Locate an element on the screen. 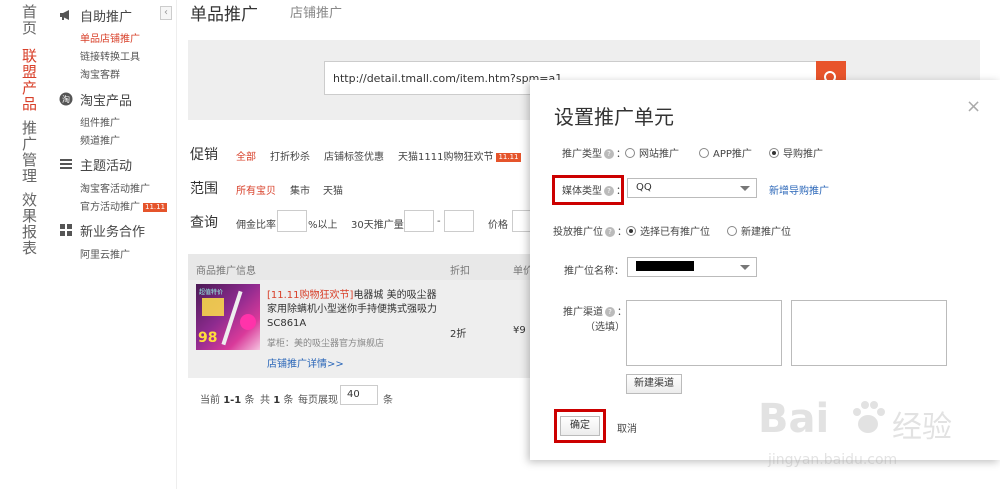 This screenshot has height=489, width=1000. group-new-business: 新业务合作 is located at coordinates (101, 230).